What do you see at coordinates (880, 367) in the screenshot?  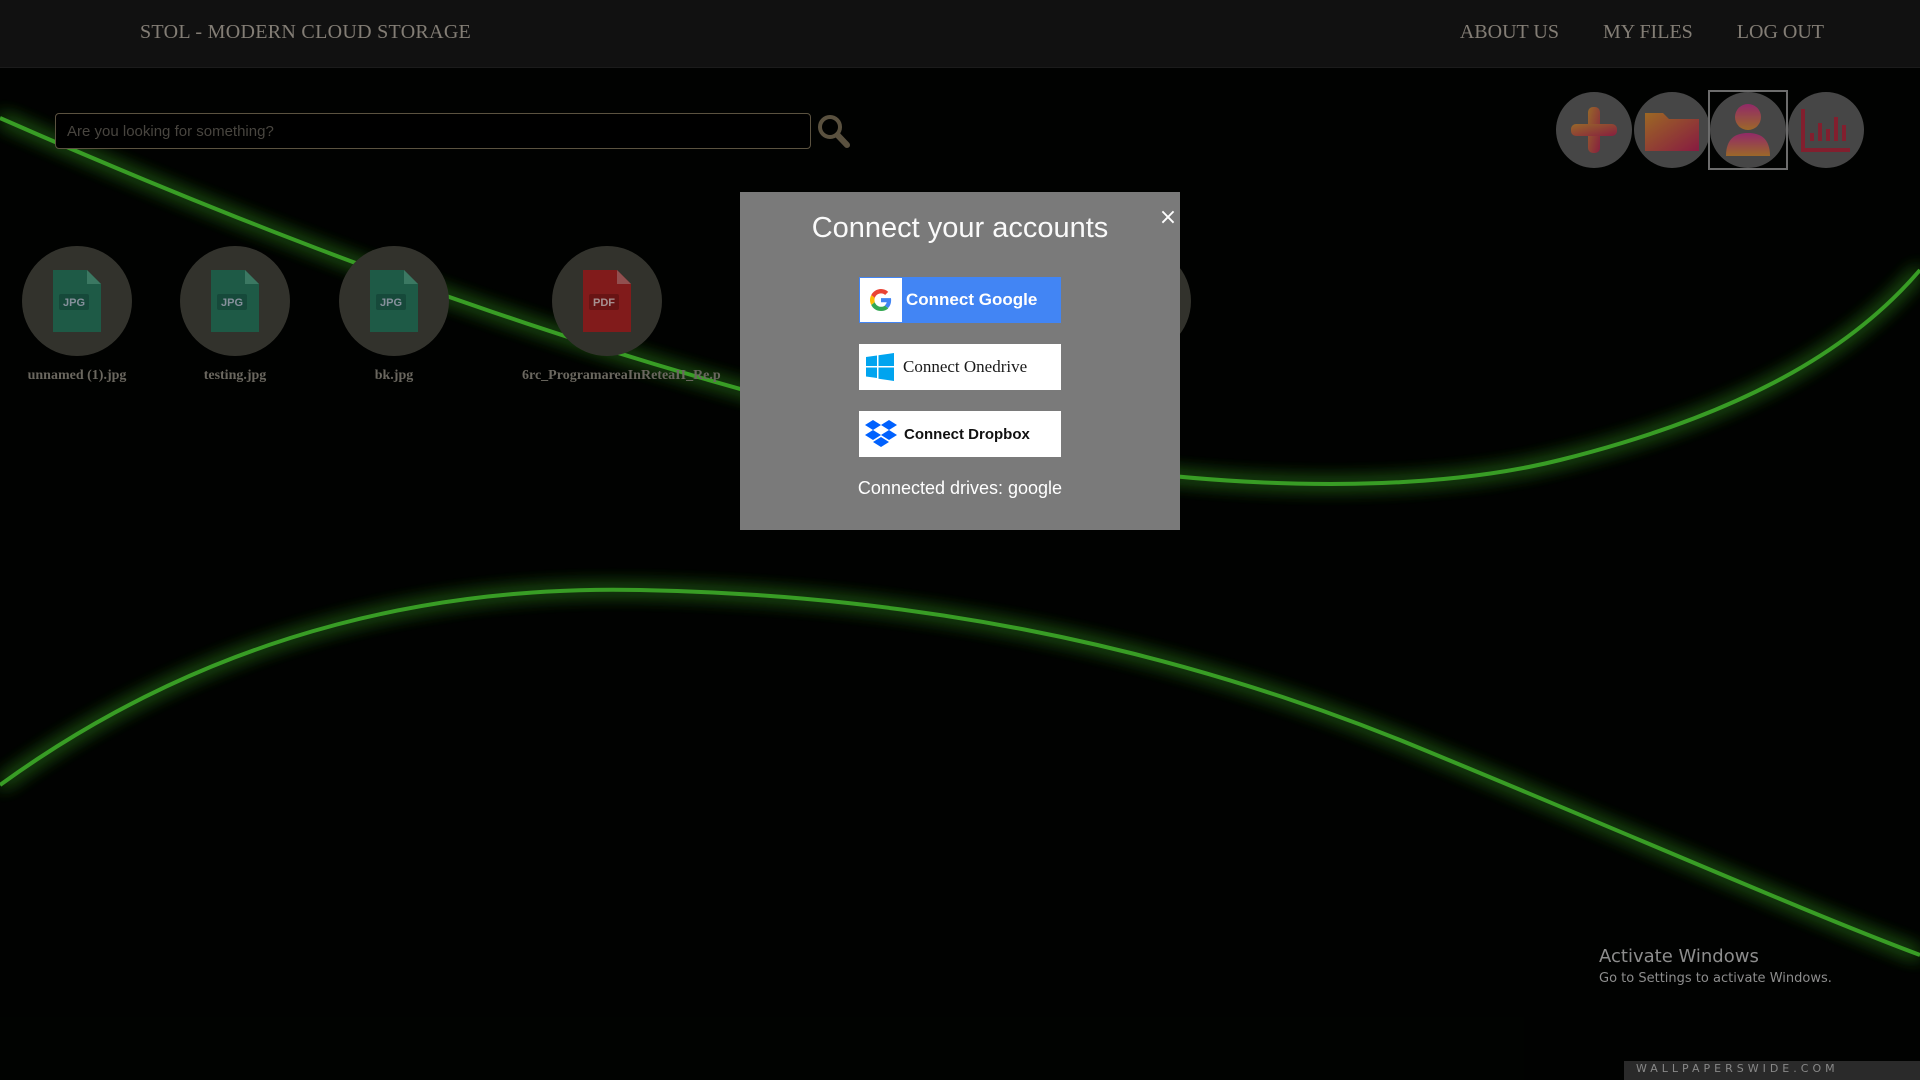 I see `windows-icon` at bounding box center [880, 367].